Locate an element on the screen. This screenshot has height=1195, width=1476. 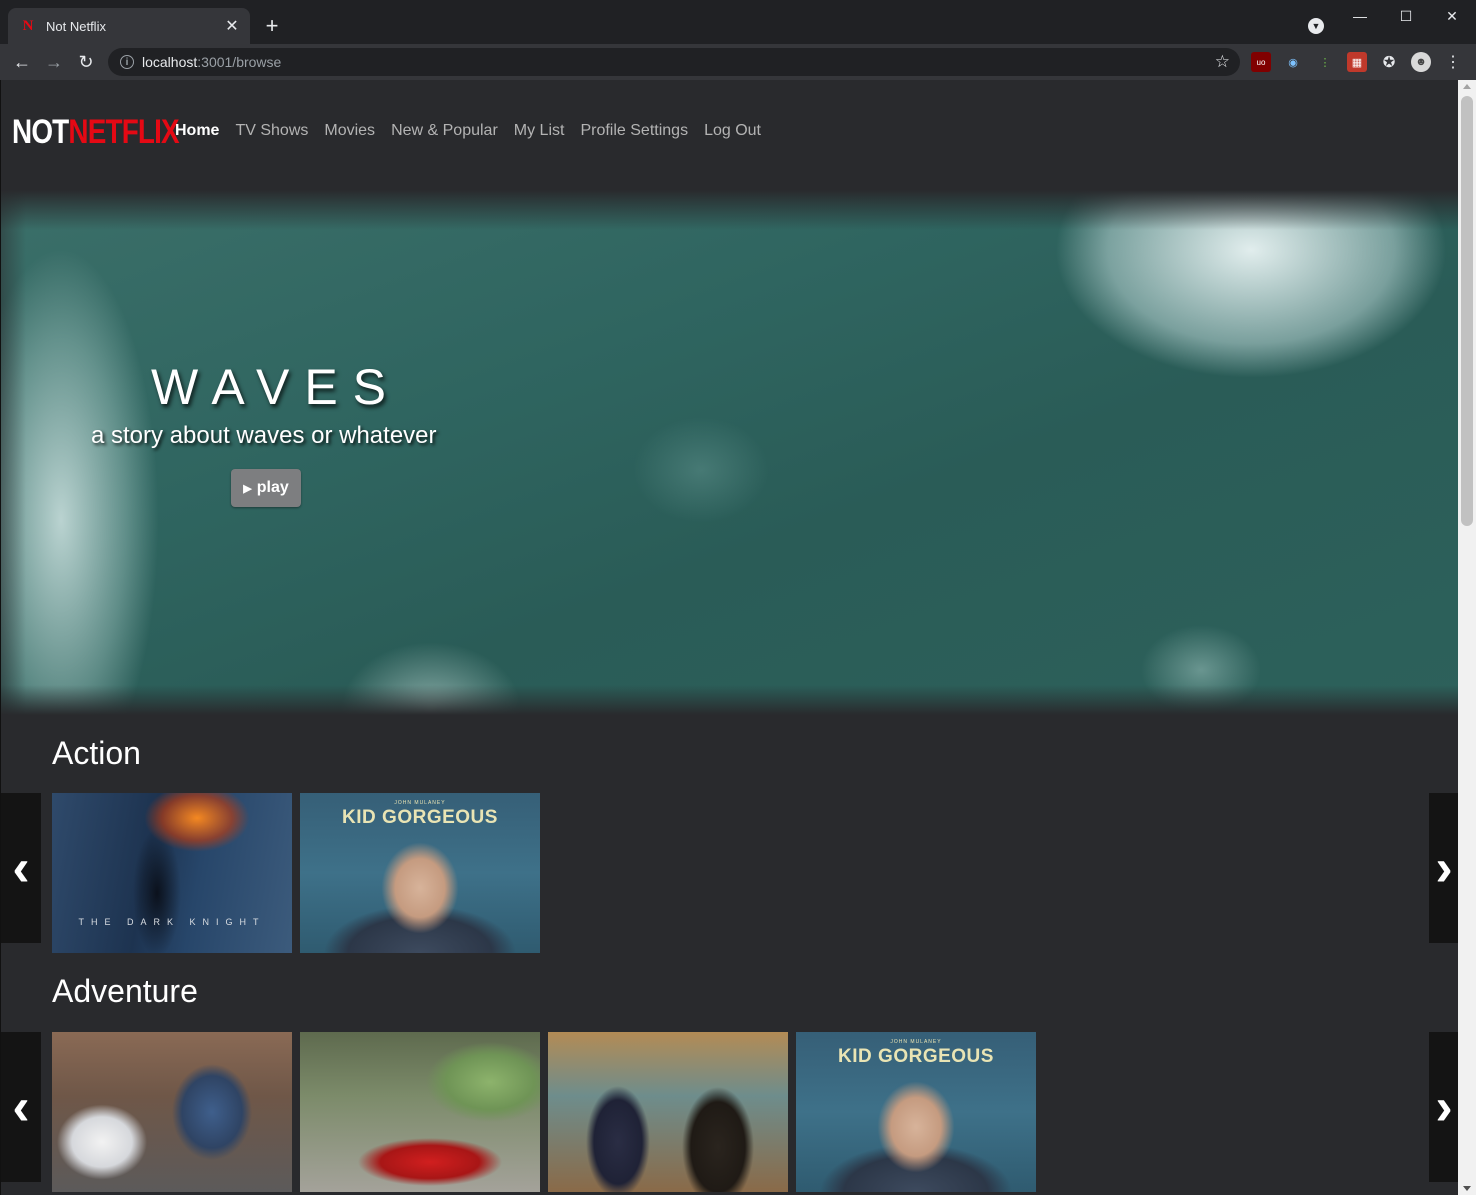
hero-fade-bottom is located at coordinates (729, 700).